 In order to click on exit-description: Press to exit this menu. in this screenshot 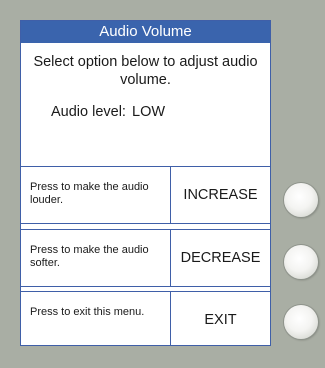, I will do `click(96, 318)`.